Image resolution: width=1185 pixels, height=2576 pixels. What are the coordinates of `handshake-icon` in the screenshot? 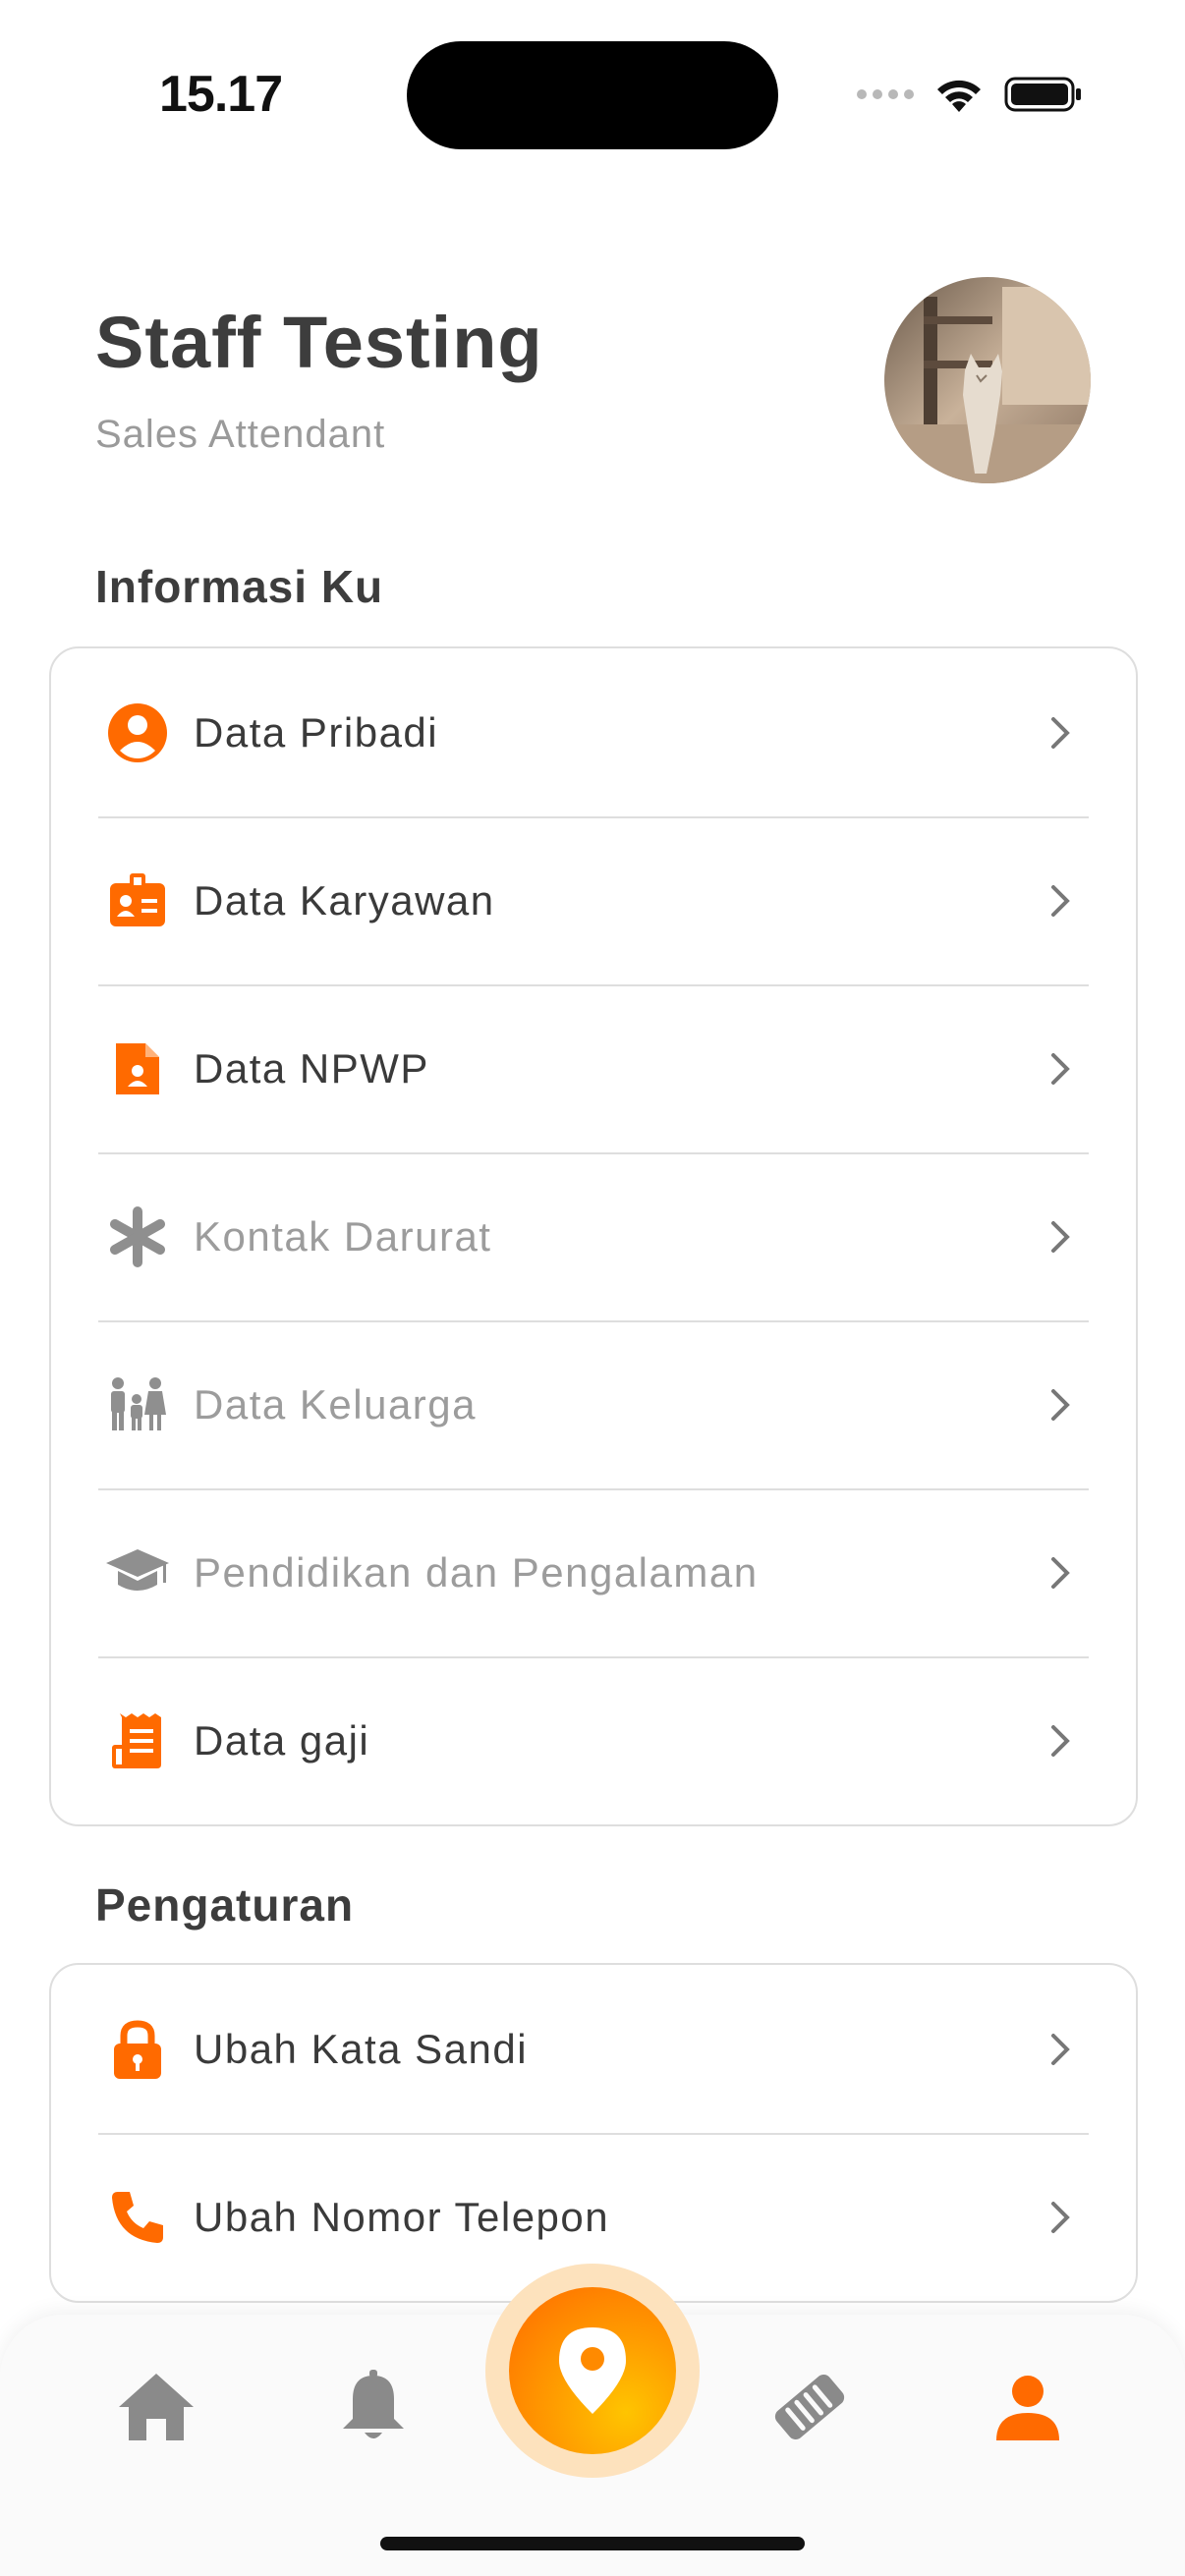 It's located at (810, 2407).